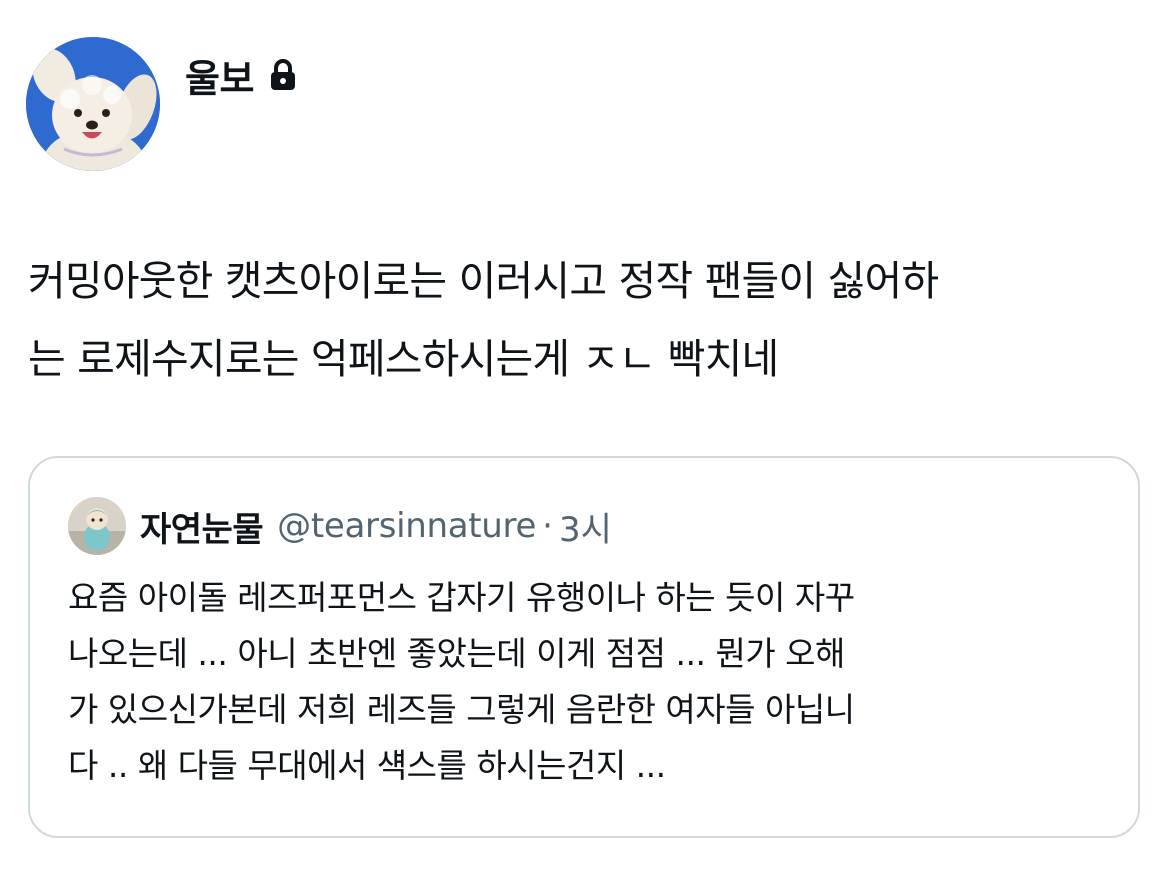 The height and width of the screenshot is (896, 1170). I want to click on author-name: 울보, so click(219, 75).